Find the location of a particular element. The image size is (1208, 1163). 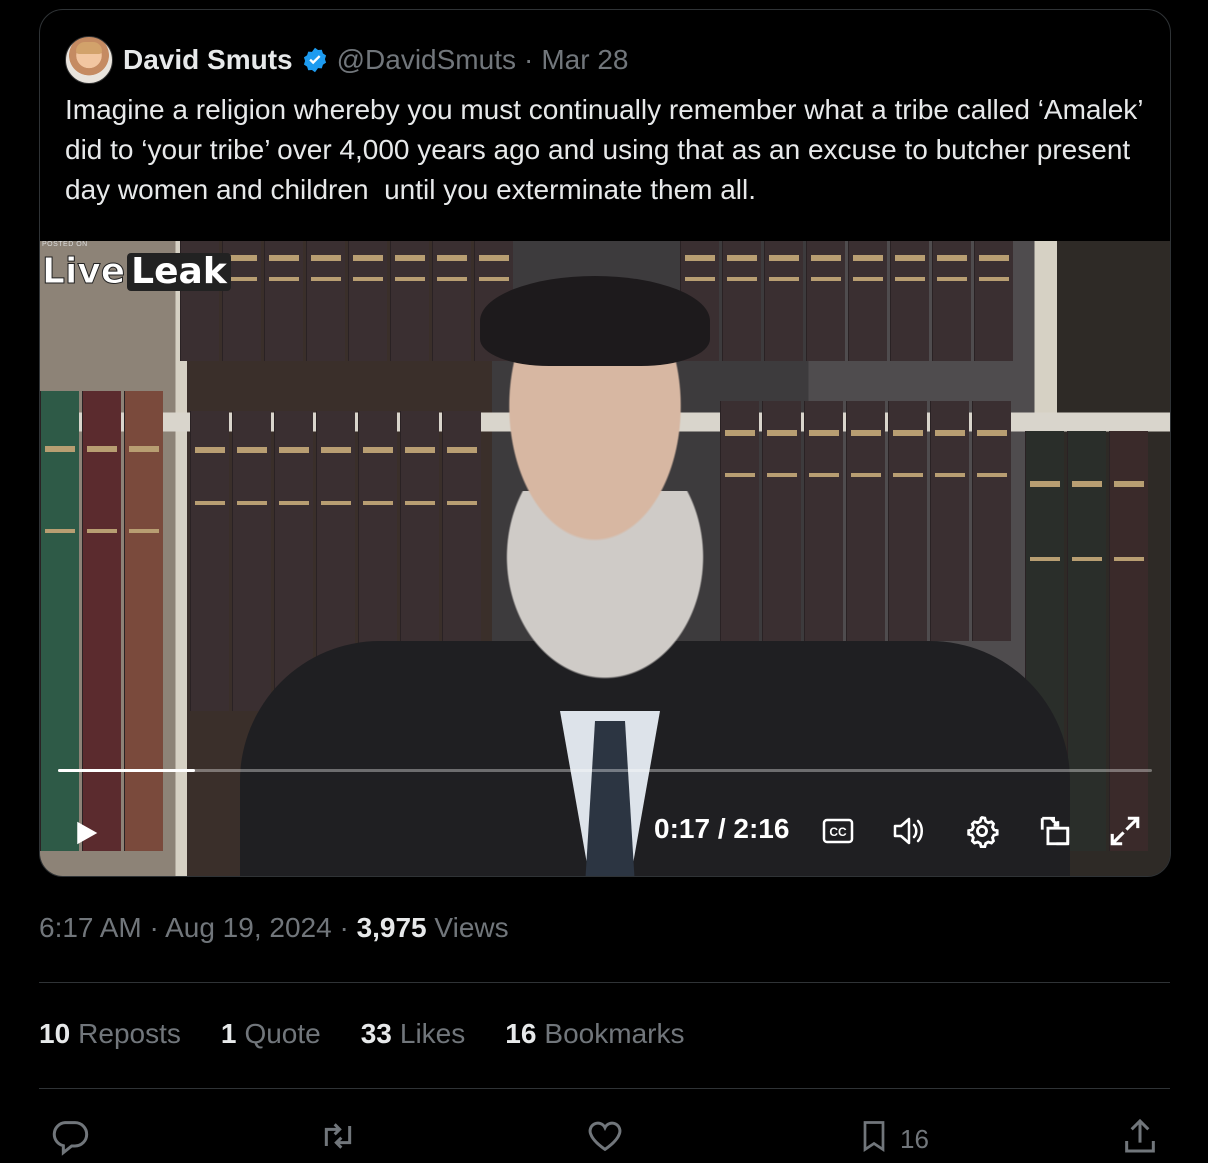

video-frame-books-right is located at coordinates (865, 521).